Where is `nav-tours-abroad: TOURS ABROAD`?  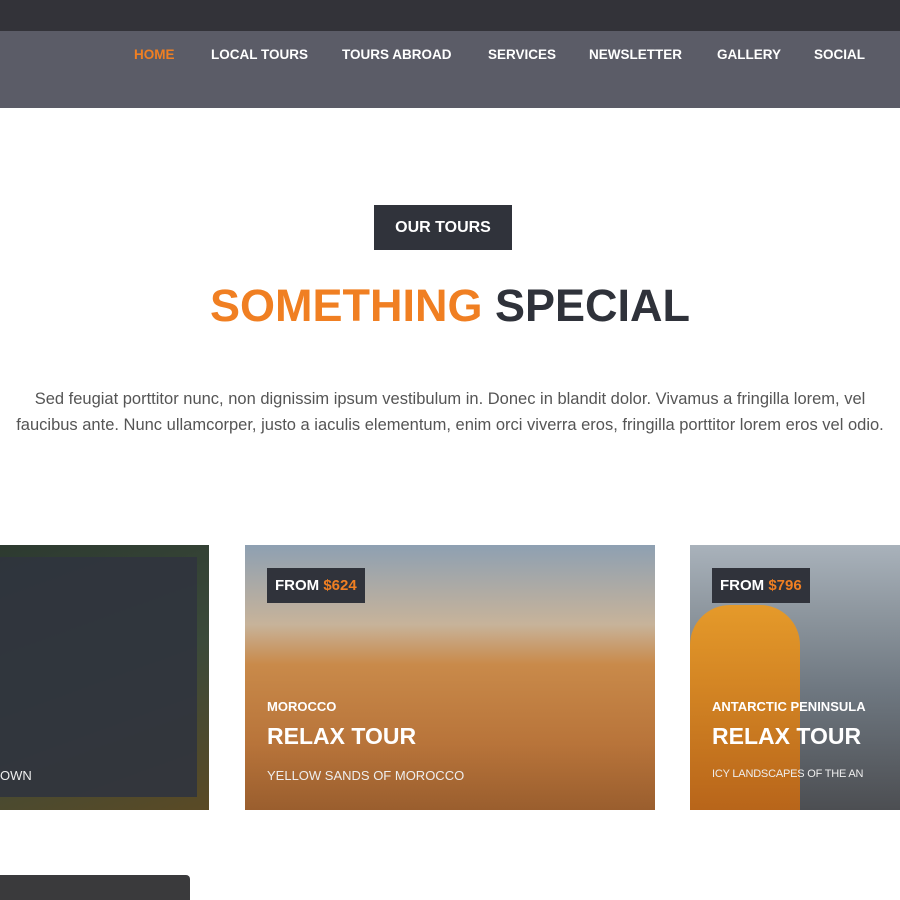
nav-tours-abroad: TOURS ABROAD is located at coordinates (397, 54).